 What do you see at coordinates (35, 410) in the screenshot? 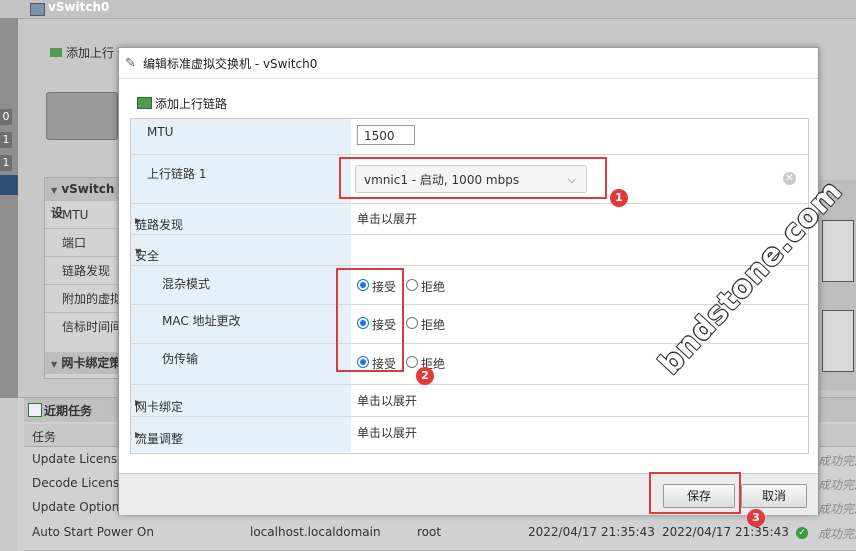
I see `tasks-icon` at bounding box center [35, 410].